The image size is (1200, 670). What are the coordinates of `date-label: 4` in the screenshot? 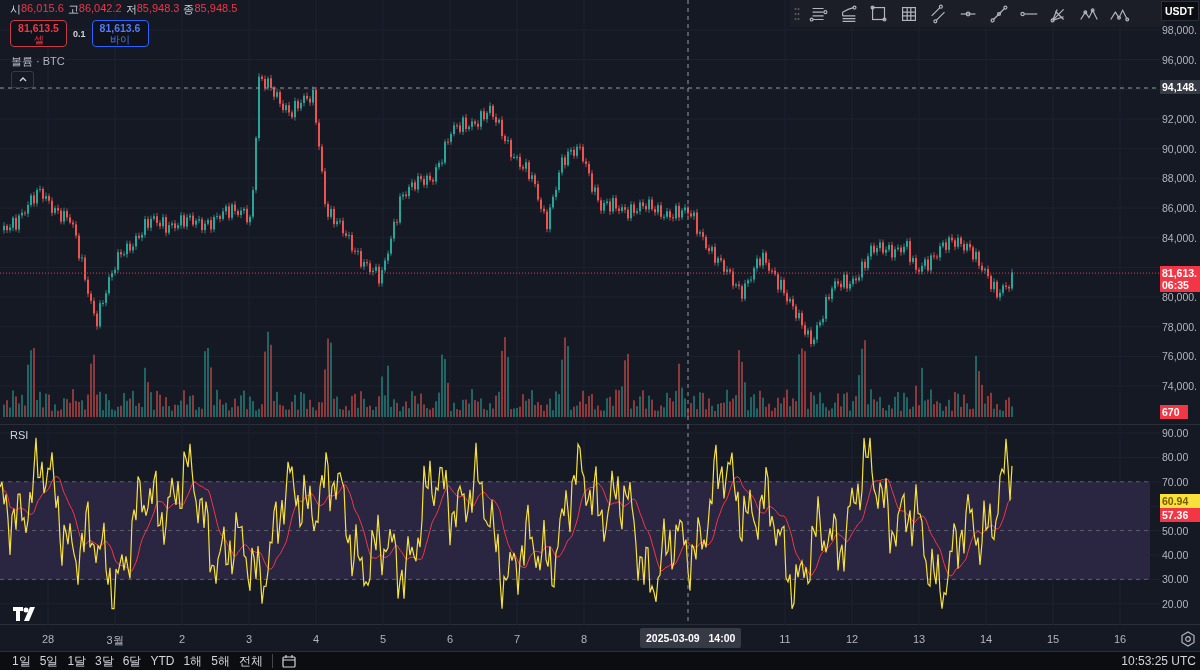 It's located at (316, 639).